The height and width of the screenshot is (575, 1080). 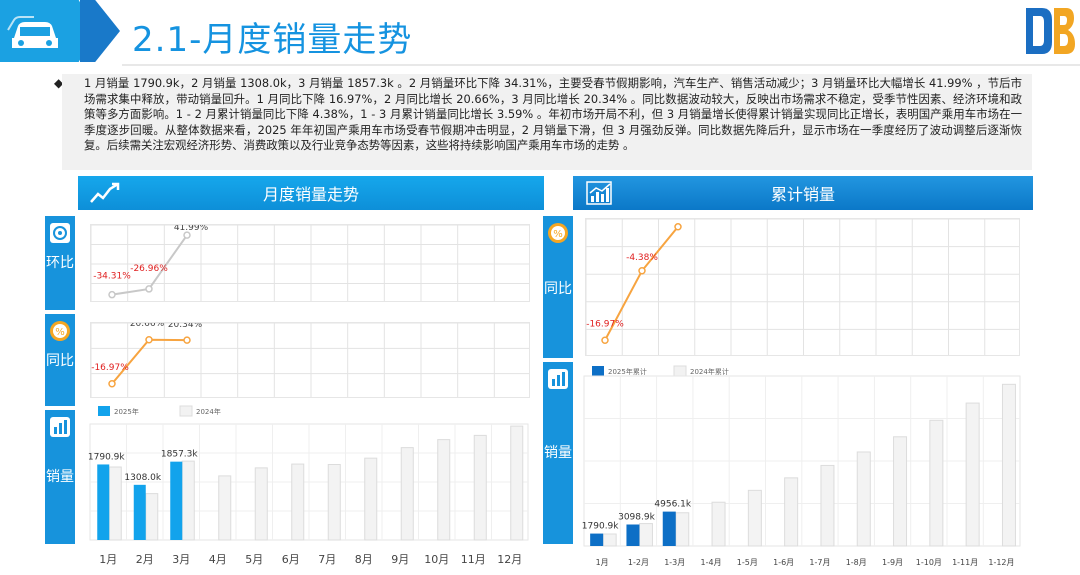 What do you see at coordinates (642, 258) in the screenshot?
I see `data-label: -4.38%` at bounding box center [642, 258].